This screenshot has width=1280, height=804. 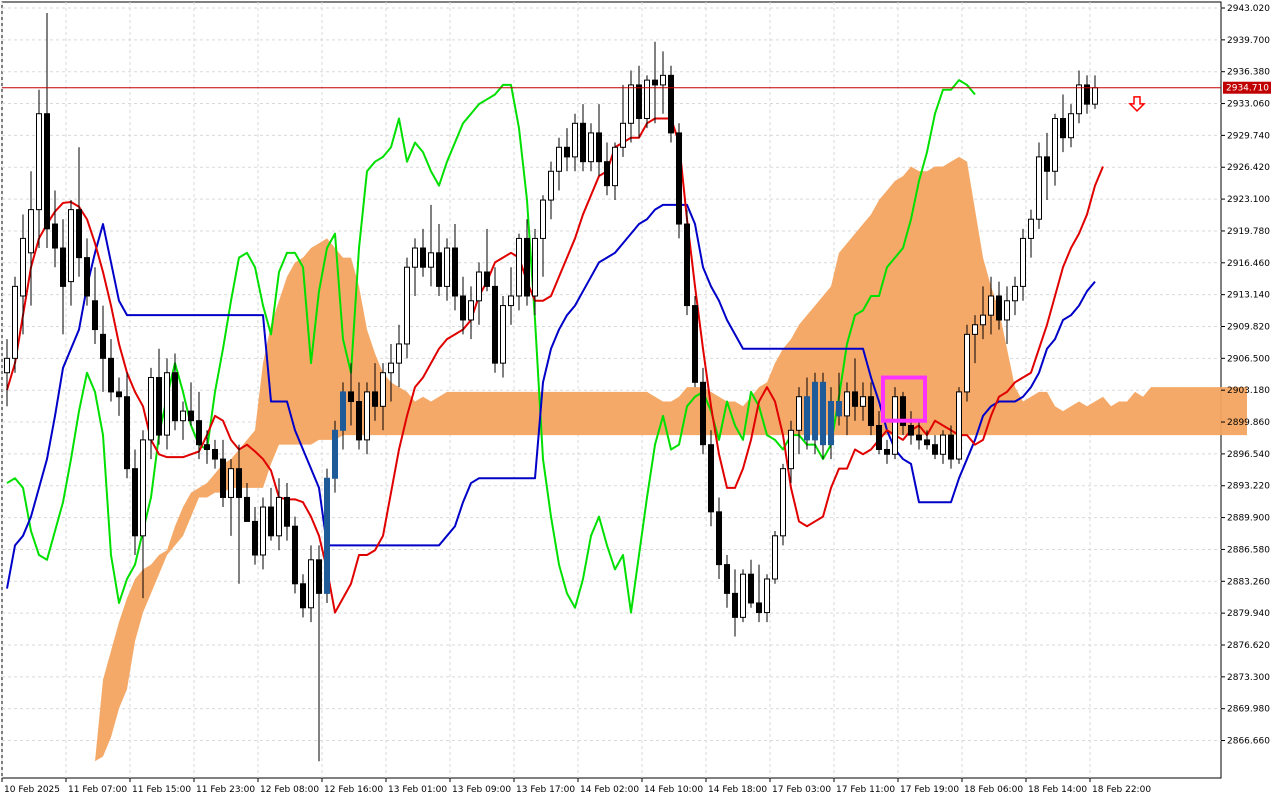 I want to click on price-tick-label: 2873.300, so click(x=1248, y=678).